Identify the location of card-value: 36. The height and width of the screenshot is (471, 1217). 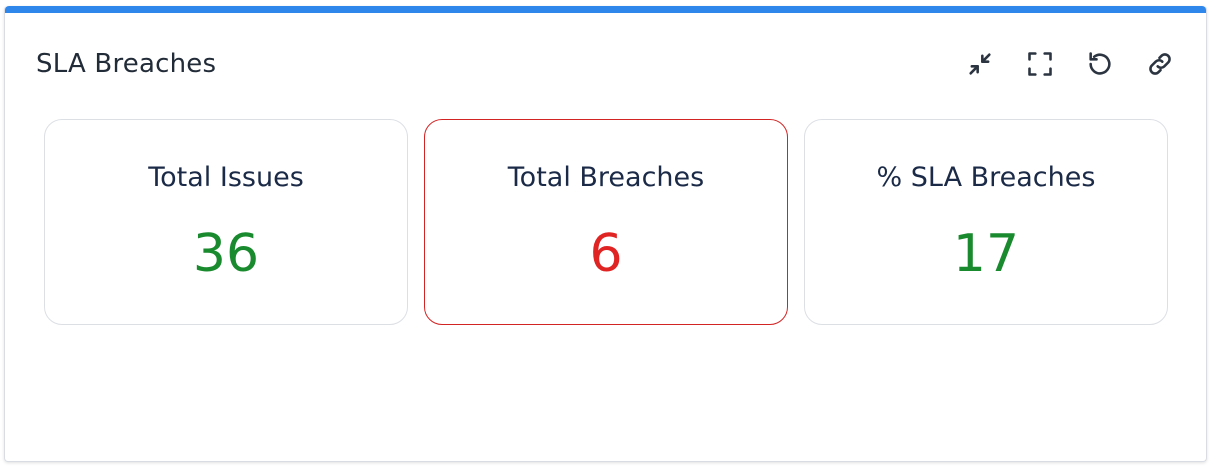
(226, 254).